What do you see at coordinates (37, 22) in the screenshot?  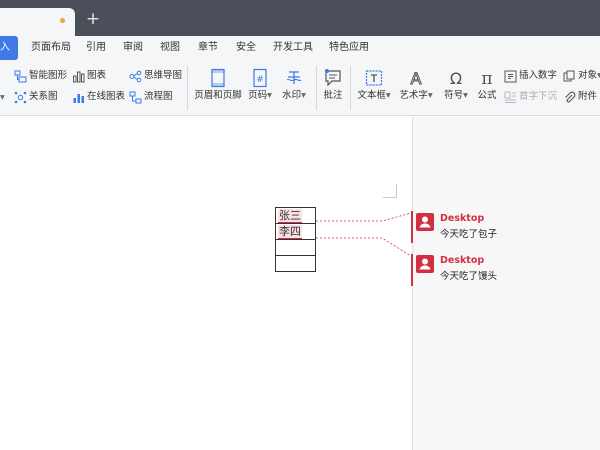 I see `document-tab` at bounding box center [37, 22].